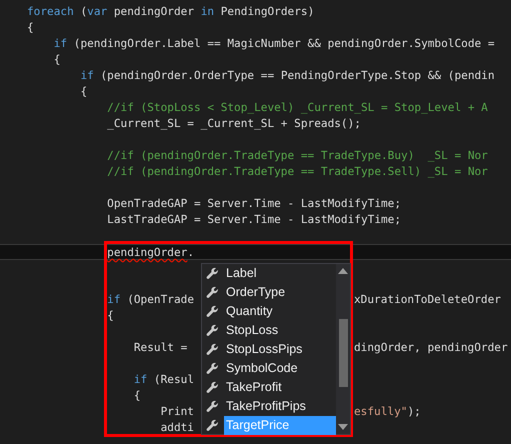 The width and height of the screenshot is (511, 444). What do you see at coordinates (280, 273) in the screenshot?
I see `completion-item: Label` at bounding box center [280, 273].